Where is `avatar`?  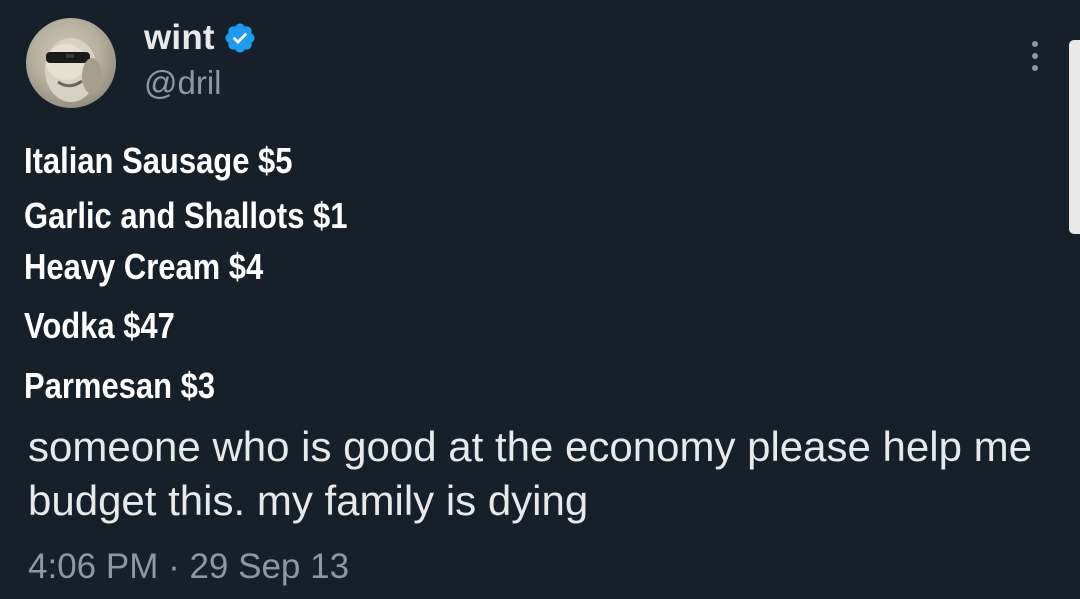 avatar is located at coordinates (71, 63).